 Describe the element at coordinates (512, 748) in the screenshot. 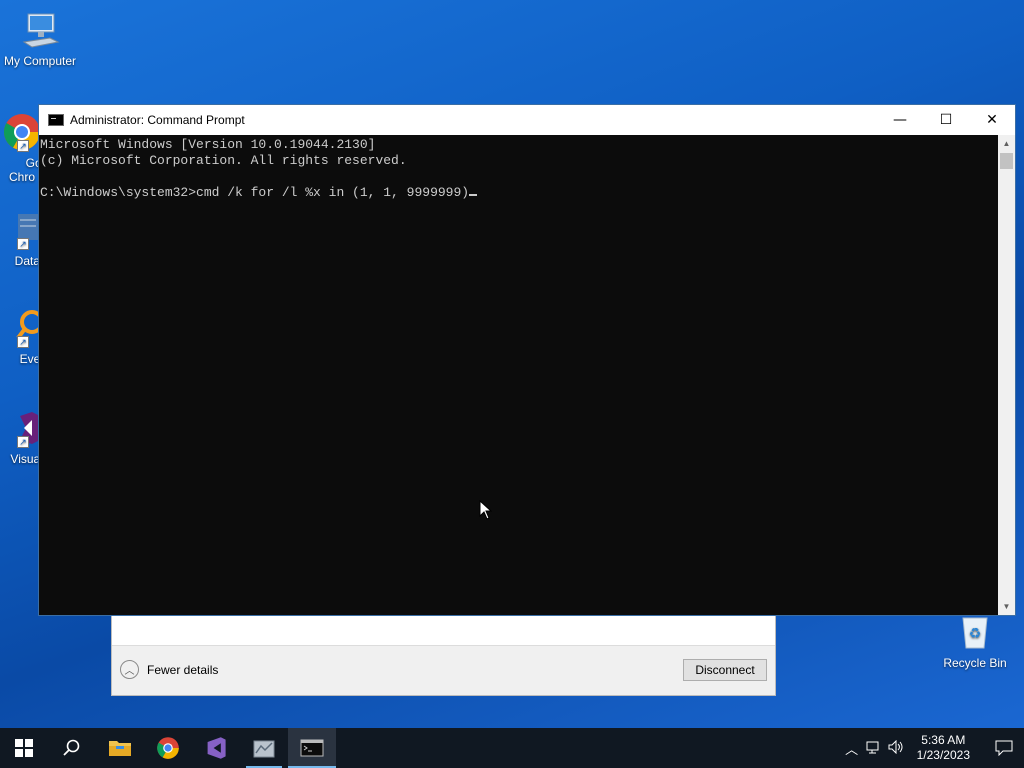

I see `taskbar: ︿ 5:36 AM 1/23/2023` at that location.